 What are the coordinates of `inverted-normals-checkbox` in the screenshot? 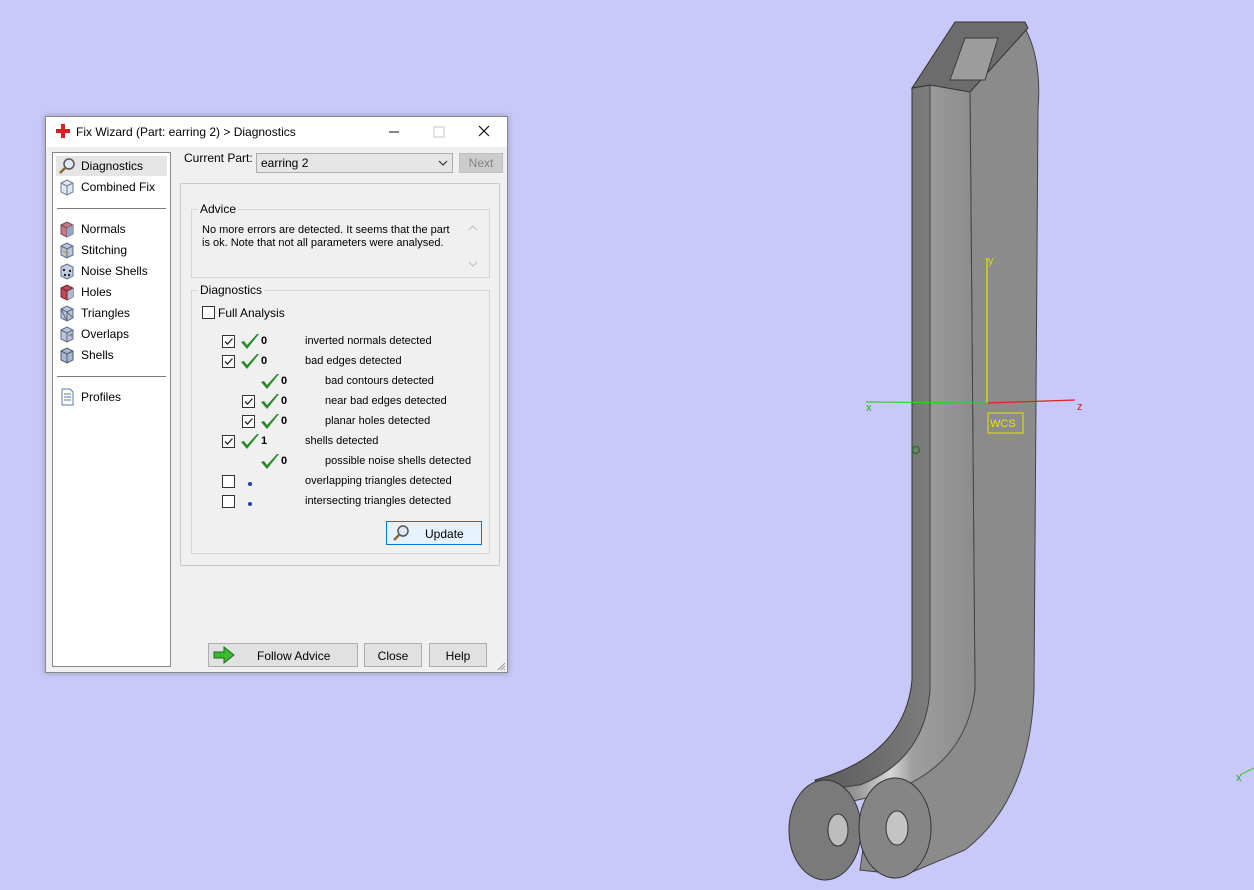 It's located at (228, 341).